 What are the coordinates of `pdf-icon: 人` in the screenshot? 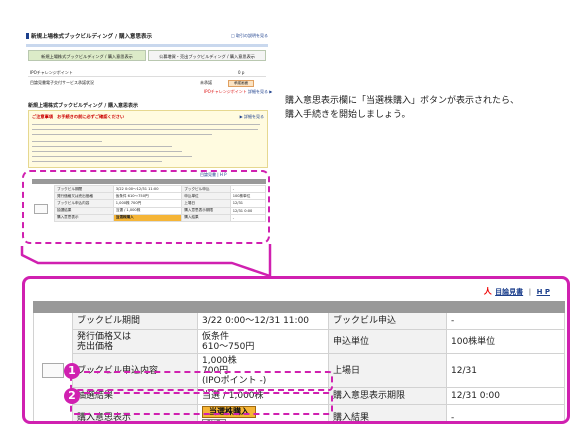 It's located at (487, 291).